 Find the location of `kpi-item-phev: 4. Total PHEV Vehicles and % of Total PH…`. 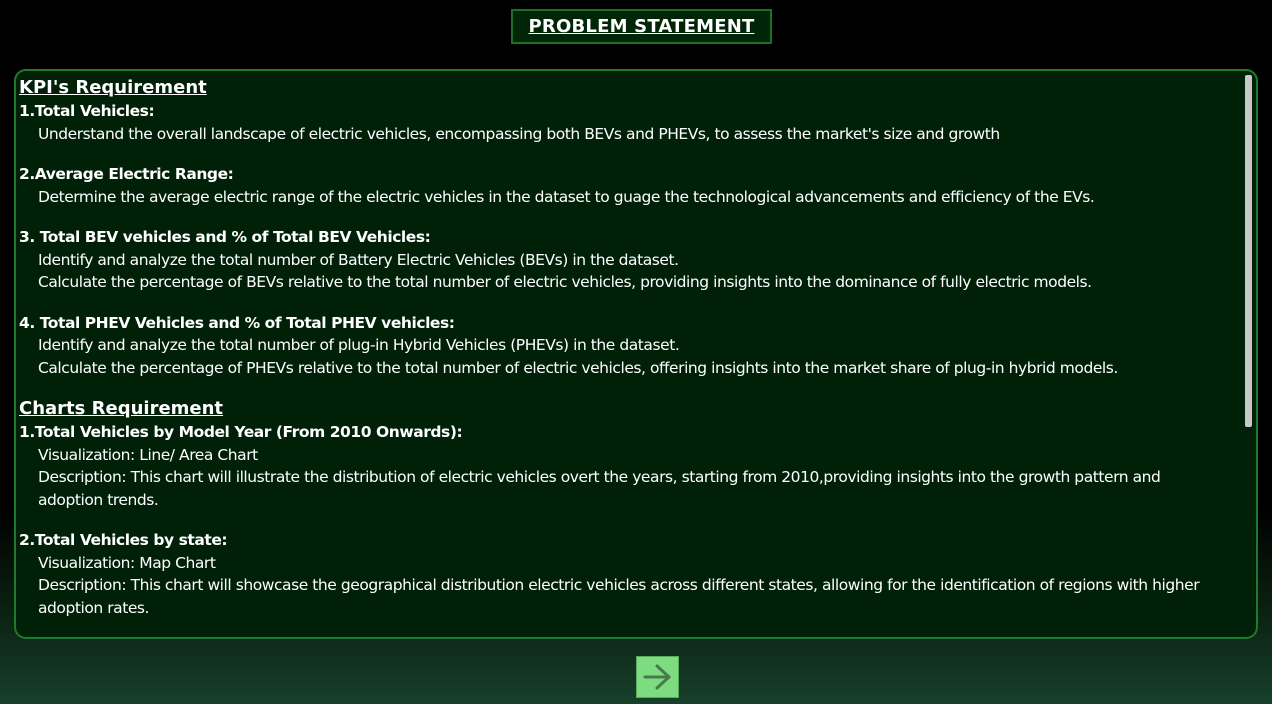

kpi-item-phev: 4. Total PHEV Vehicles and % of Total PH… is located at coordinates (624, 346).